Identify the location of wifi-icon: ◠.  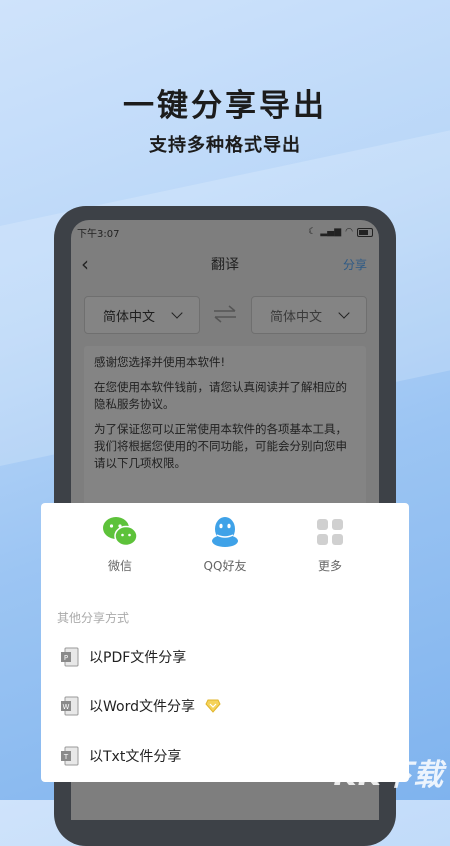
(349, 232).